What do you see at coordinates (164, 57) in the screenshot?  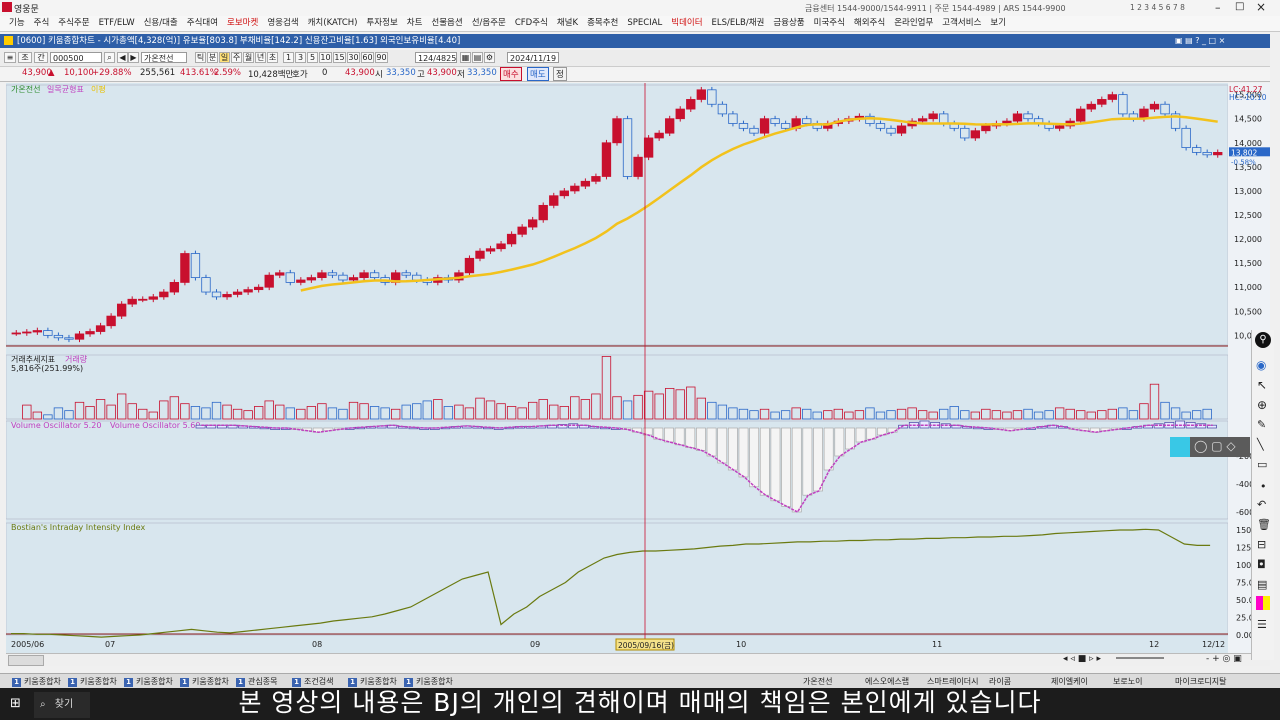 I see `stock-name-field: 가온전선` at bounding box center [164, 57].